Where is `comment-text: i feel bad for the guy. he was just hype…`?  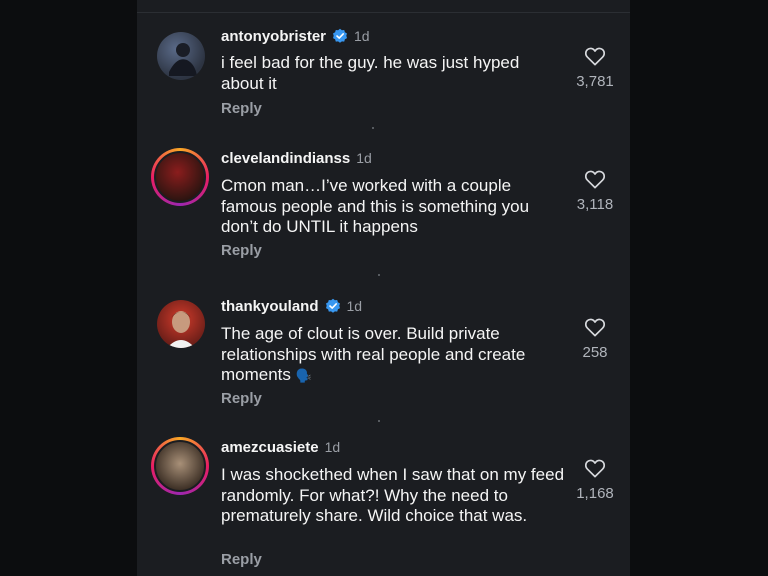
comment-text: i feel bad for the guy. he was just hype… is located at coordinates (370, 73).